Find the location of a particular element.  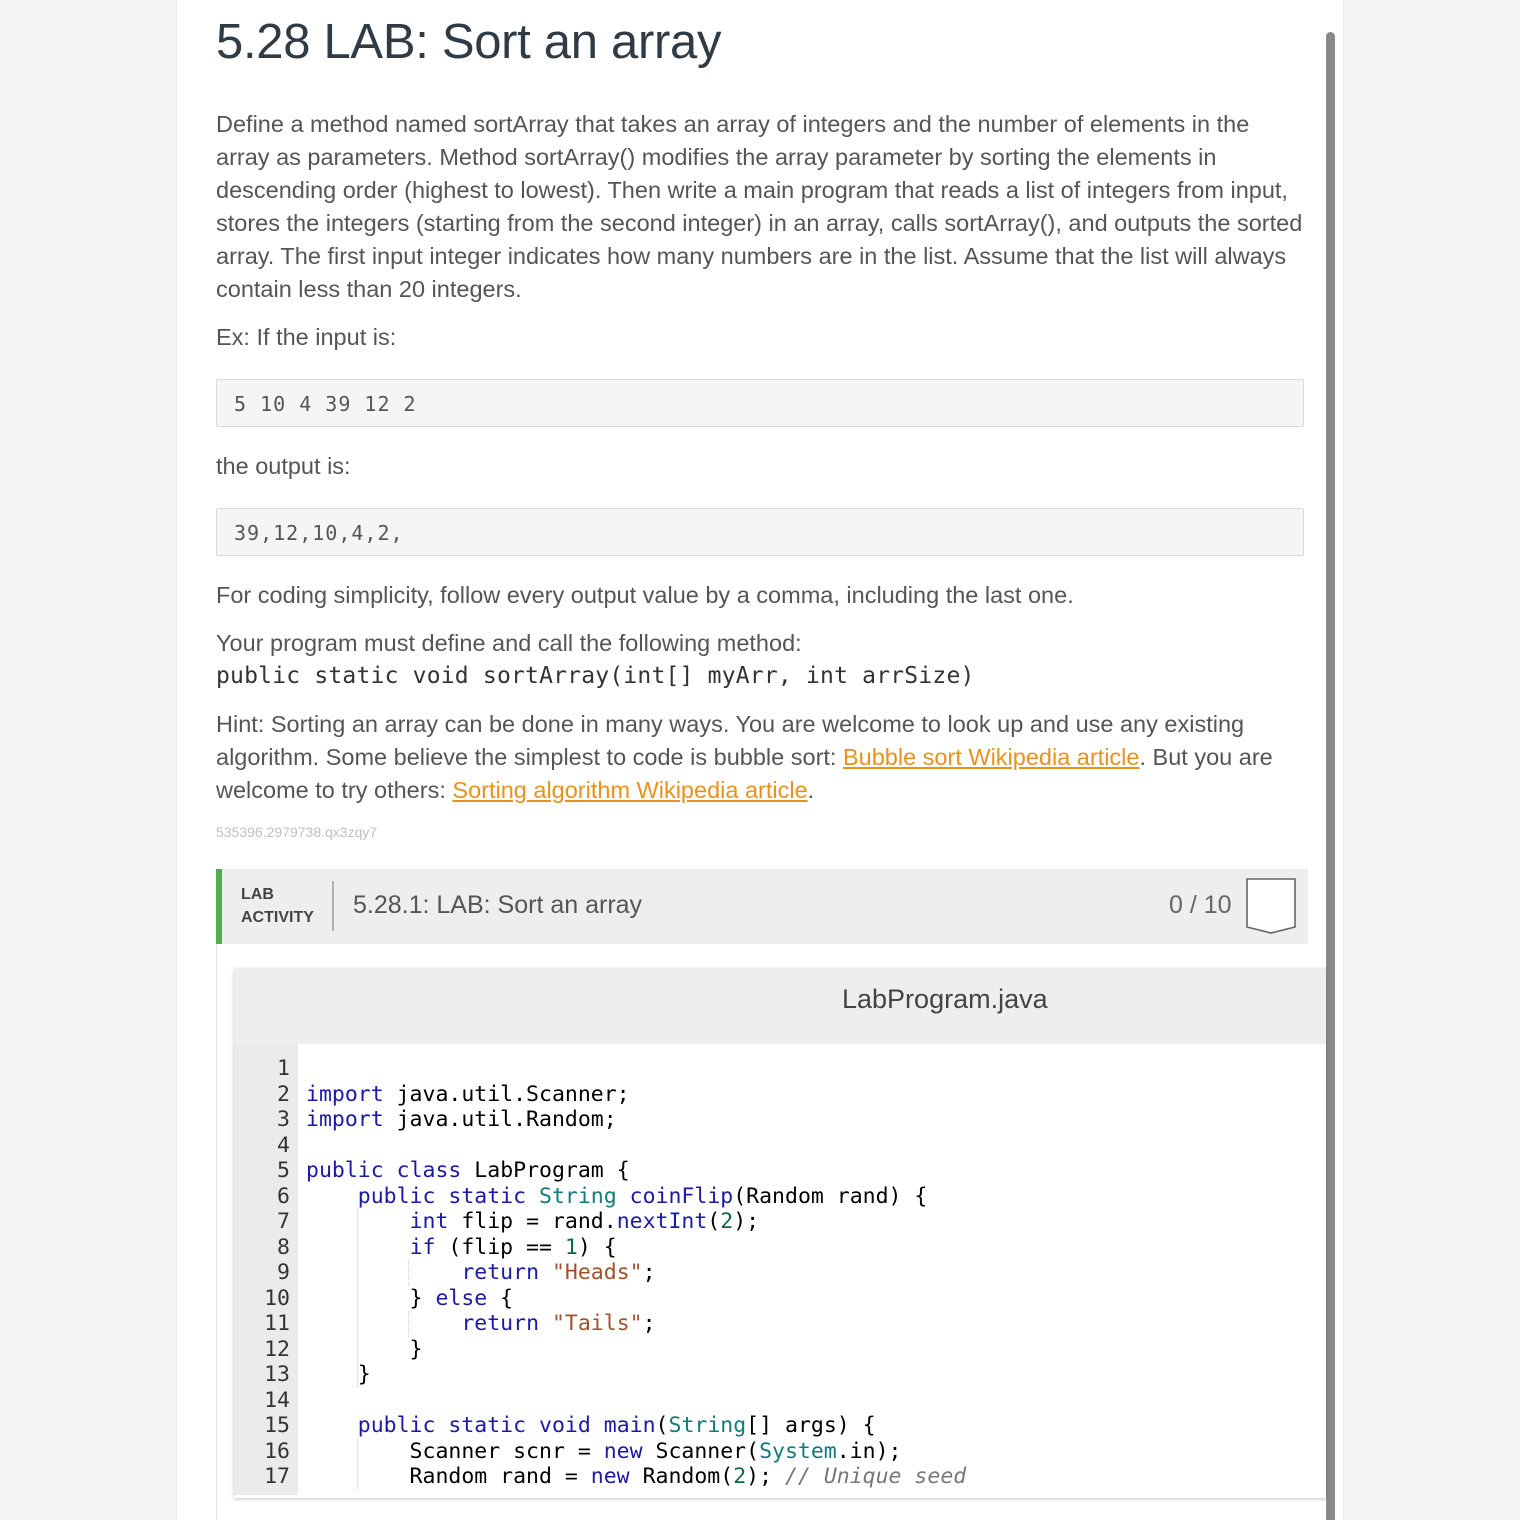

code-text: import java.util.Scanner; is located at coordinates (468, 1094).